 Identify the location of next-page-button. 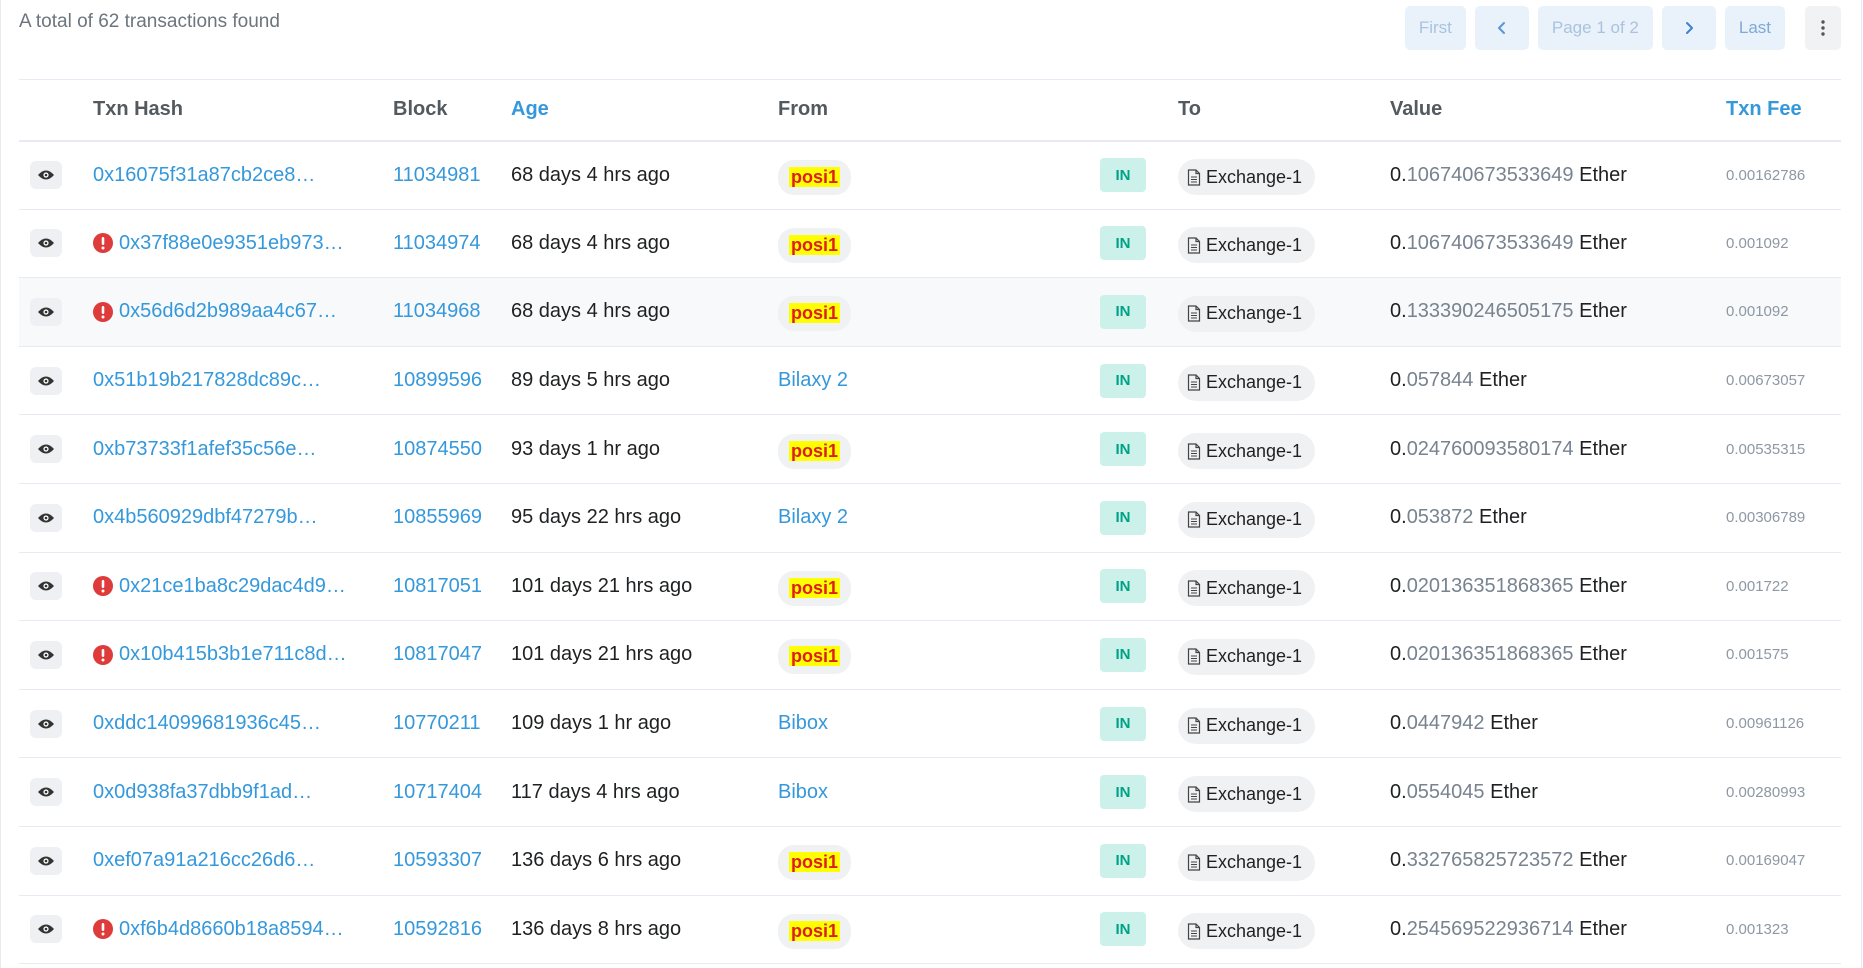
(1688, 28).